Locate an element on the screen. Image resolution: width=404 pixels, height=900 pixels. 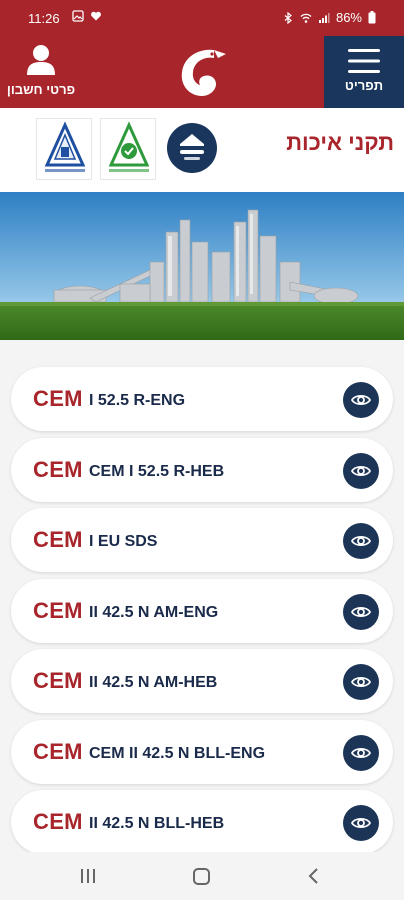
wifi-icon is located at coordinates (306, 18).